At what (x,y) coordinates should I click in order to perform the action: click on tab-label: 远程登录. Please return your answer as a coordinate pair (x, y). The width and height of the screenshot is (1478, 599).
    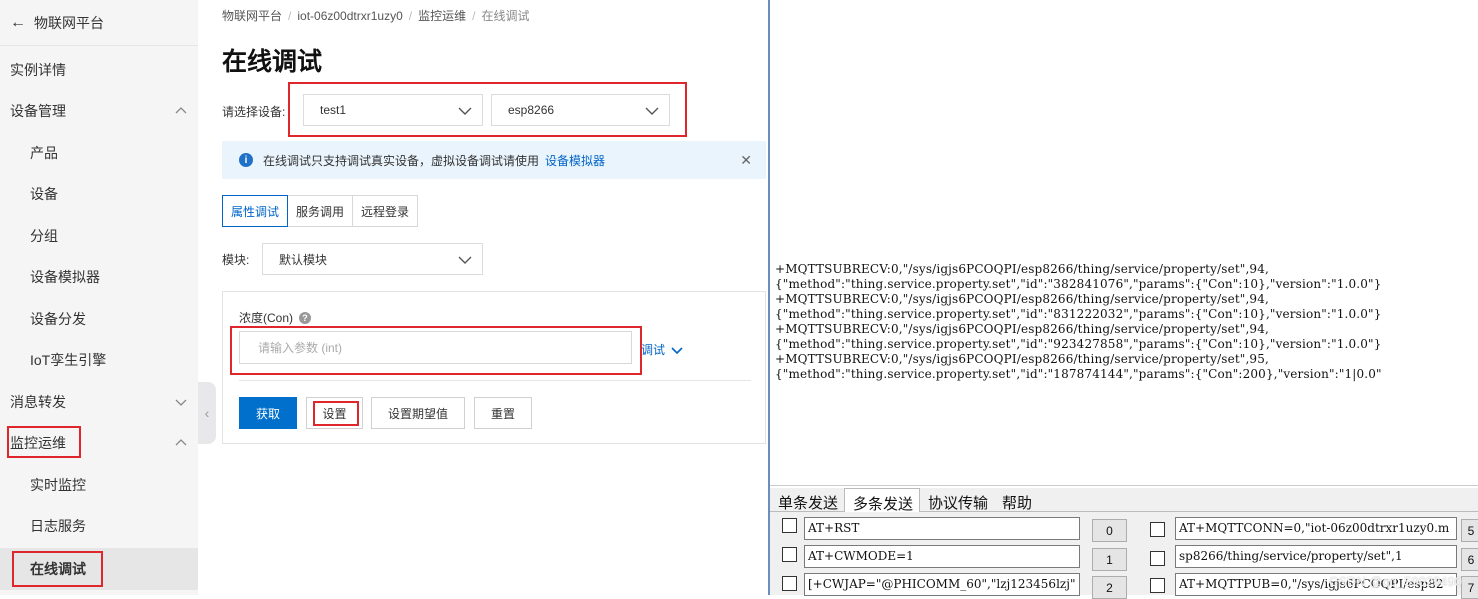
    Looking at the image, I should click on (385, 211).